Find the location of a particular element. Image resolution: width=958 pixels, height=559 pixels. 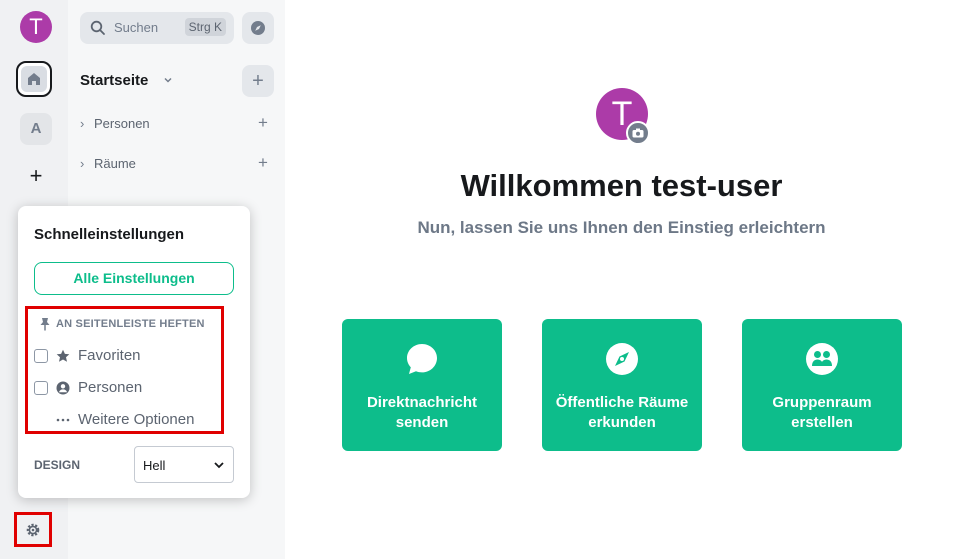

quick-settings-button is located at coordinates (33, 529).